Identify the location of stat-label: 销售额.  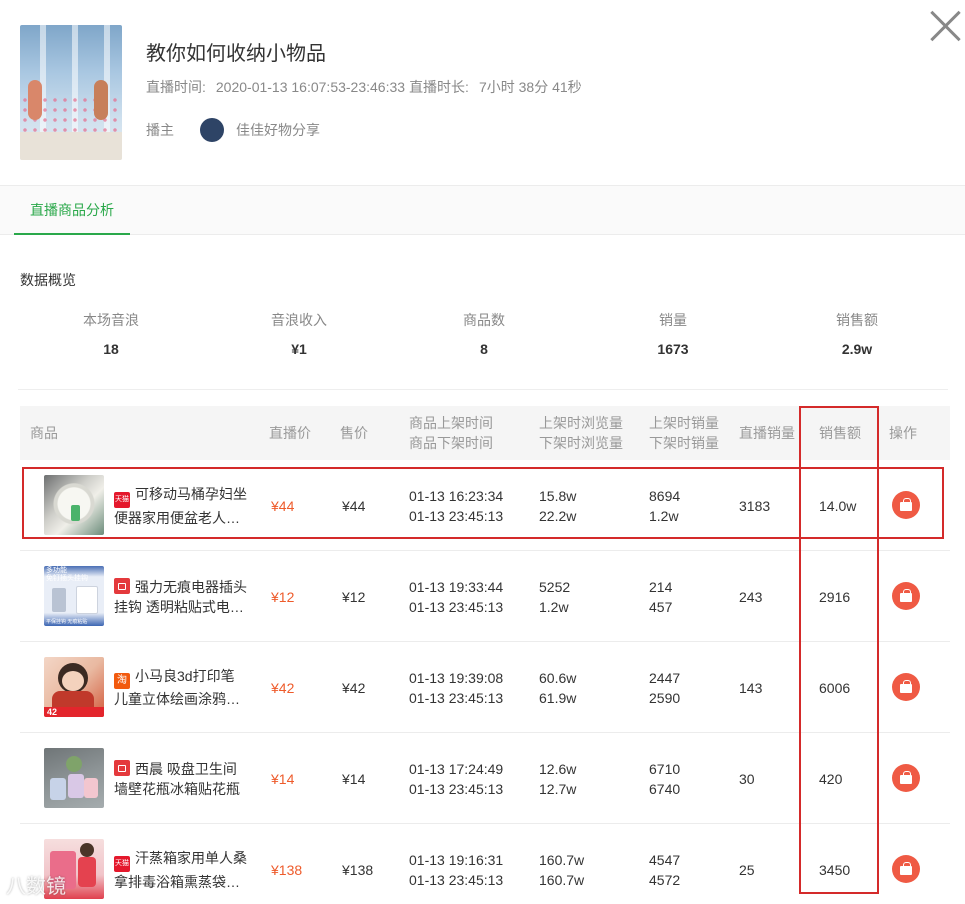
(857, 320).